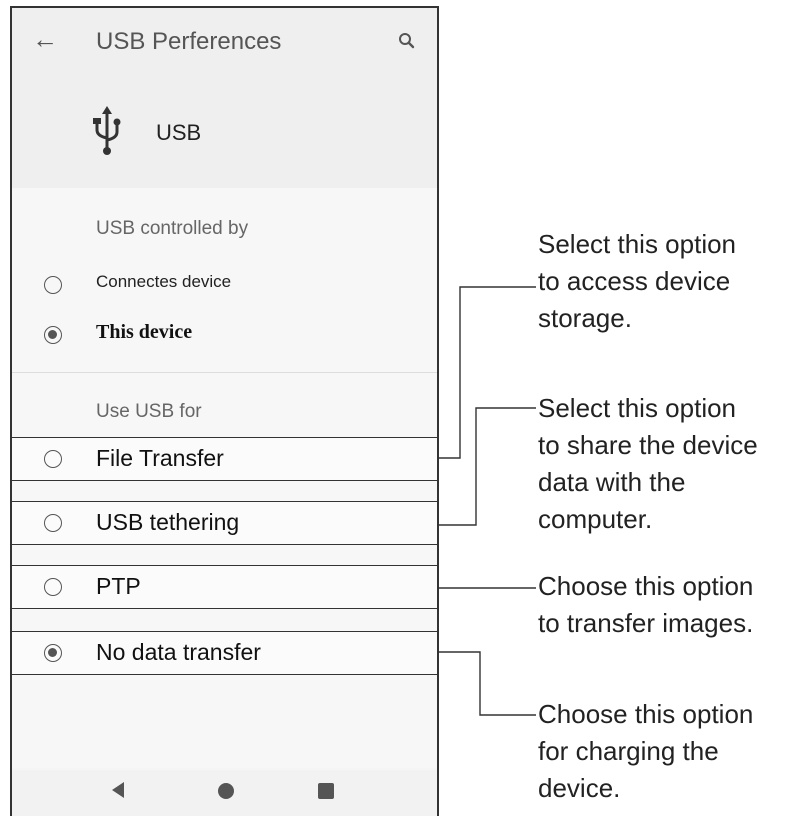 The width and height of the screenshot is (796, 816). I want to click on navigation-bar, so click(224, 793).